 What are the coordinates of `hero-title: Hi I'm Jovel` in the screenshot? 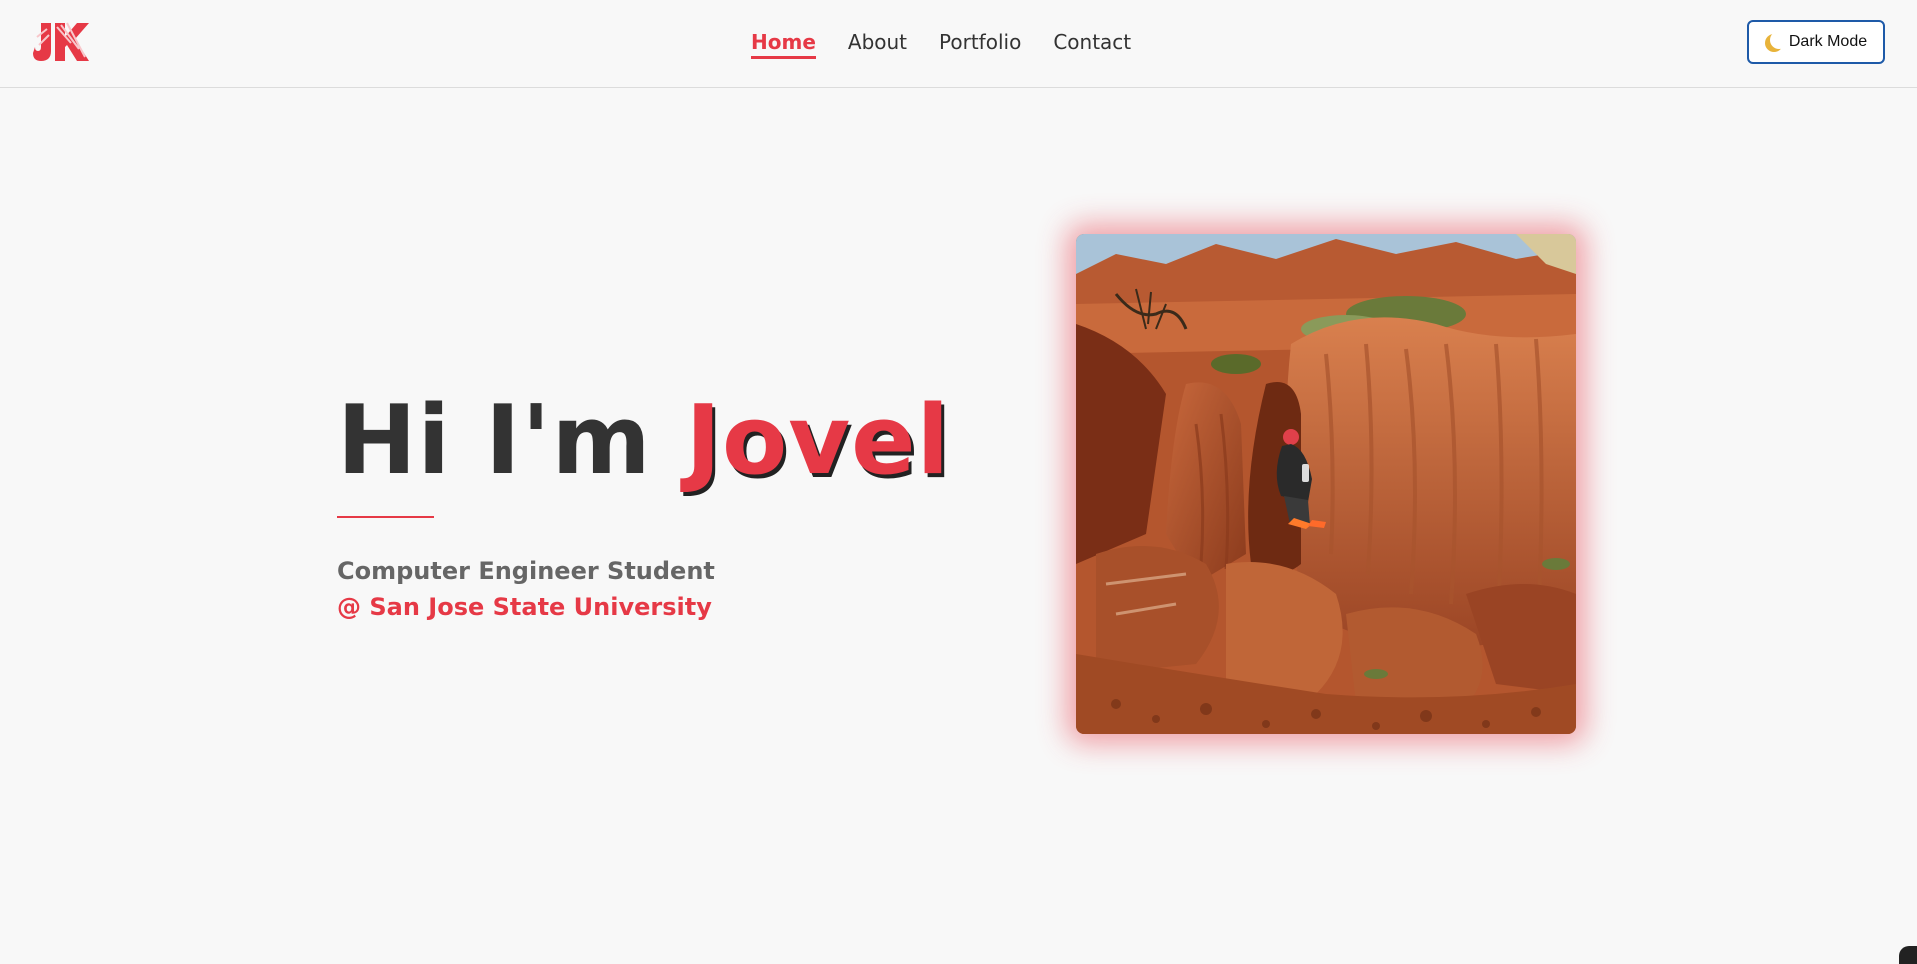 It's located at (643, 441).